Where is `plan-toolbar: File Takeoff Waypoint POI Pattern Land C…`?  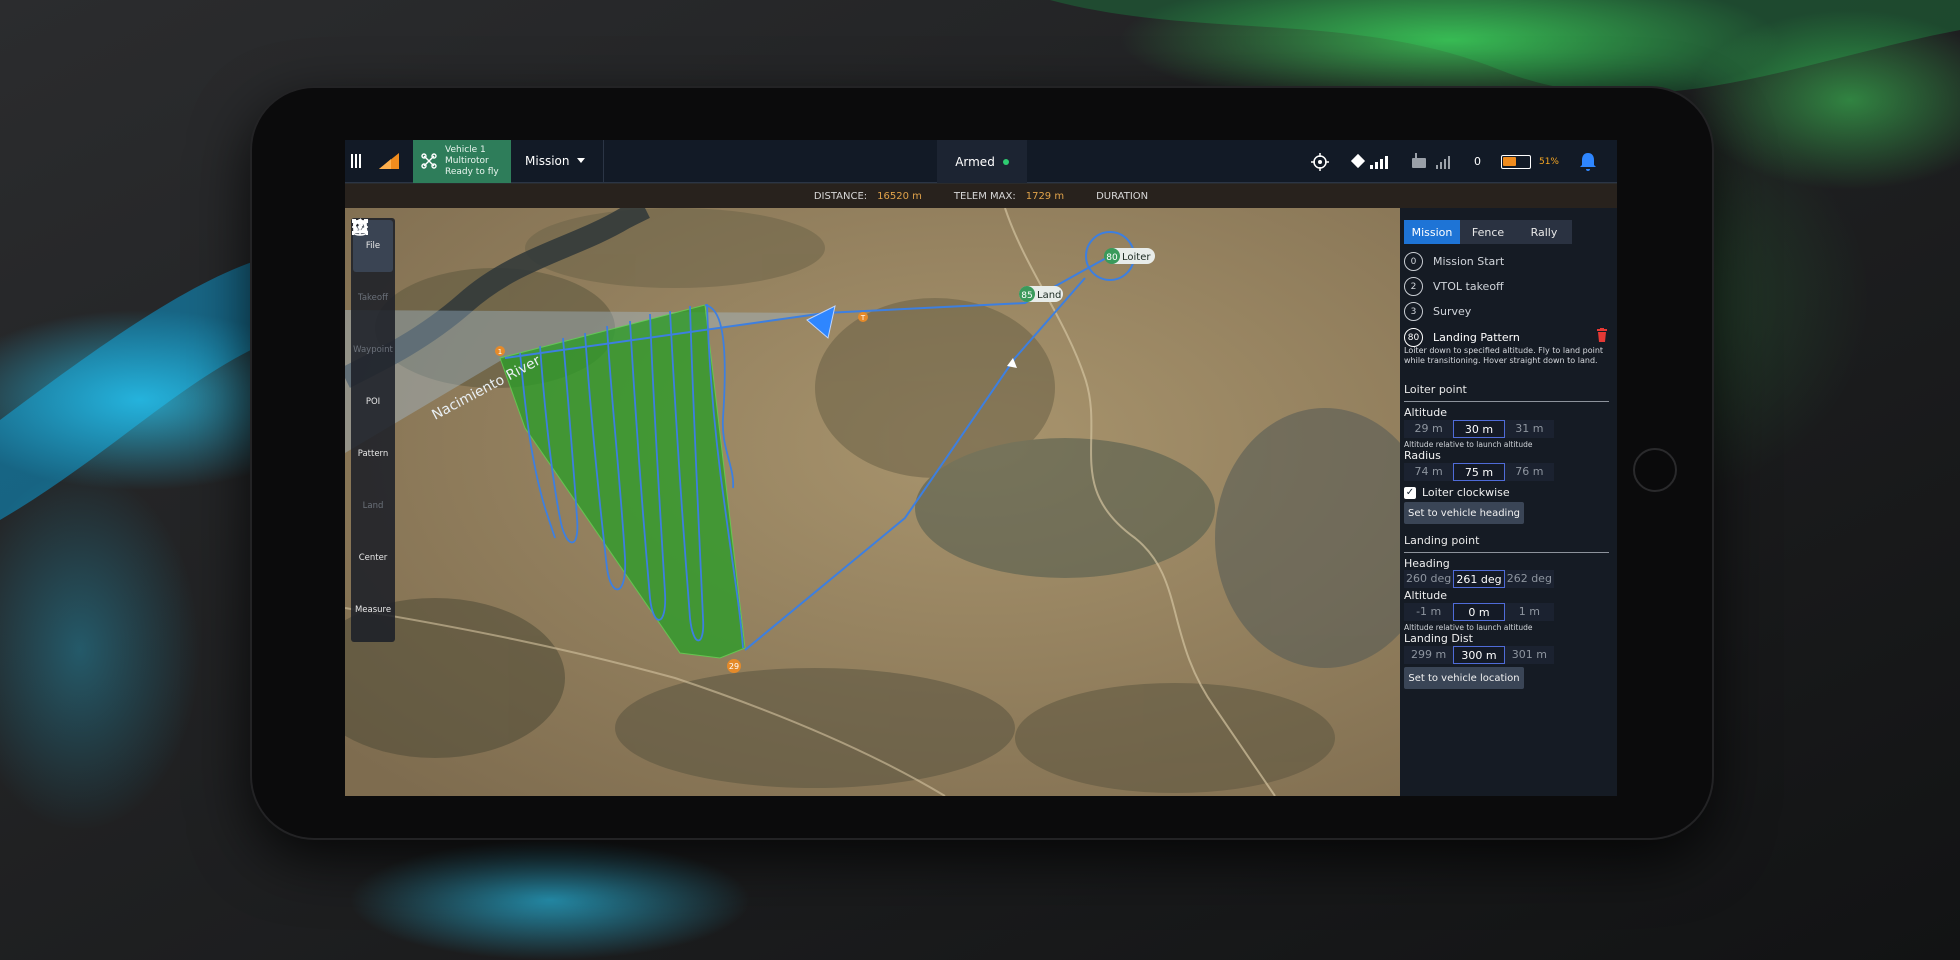 plan-toolbar: File Takeoff Waypoint POI Pattern Land C… is located at coordinates (373, 430).